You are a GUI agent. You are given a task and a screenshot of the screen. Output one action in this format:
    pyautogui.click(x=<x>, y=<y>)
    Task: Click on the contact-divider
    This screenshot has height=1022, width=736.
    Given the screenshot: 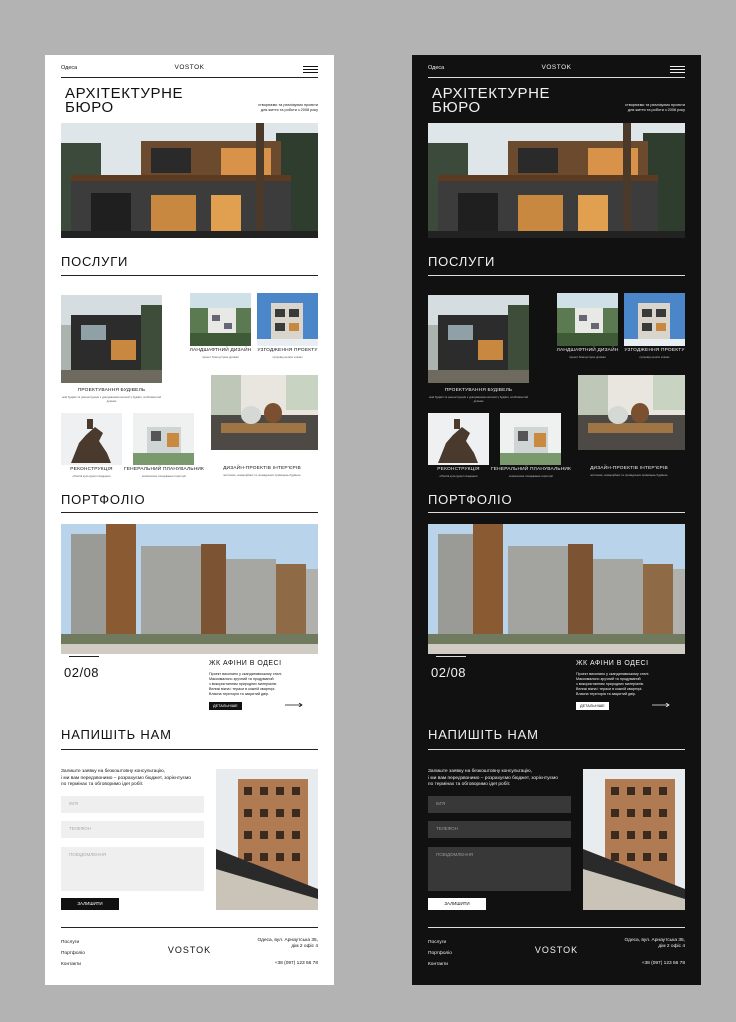 What is the action you would take?
    pyautogui.click(x=556, y=749)
    